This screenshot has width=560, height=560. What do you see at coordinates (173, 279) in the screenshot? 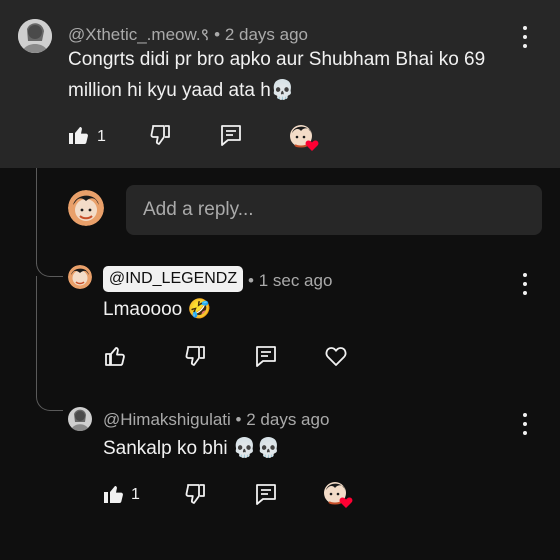
I see `author-name: @IND_LEGENDZ` at bounding box center [173, 279].